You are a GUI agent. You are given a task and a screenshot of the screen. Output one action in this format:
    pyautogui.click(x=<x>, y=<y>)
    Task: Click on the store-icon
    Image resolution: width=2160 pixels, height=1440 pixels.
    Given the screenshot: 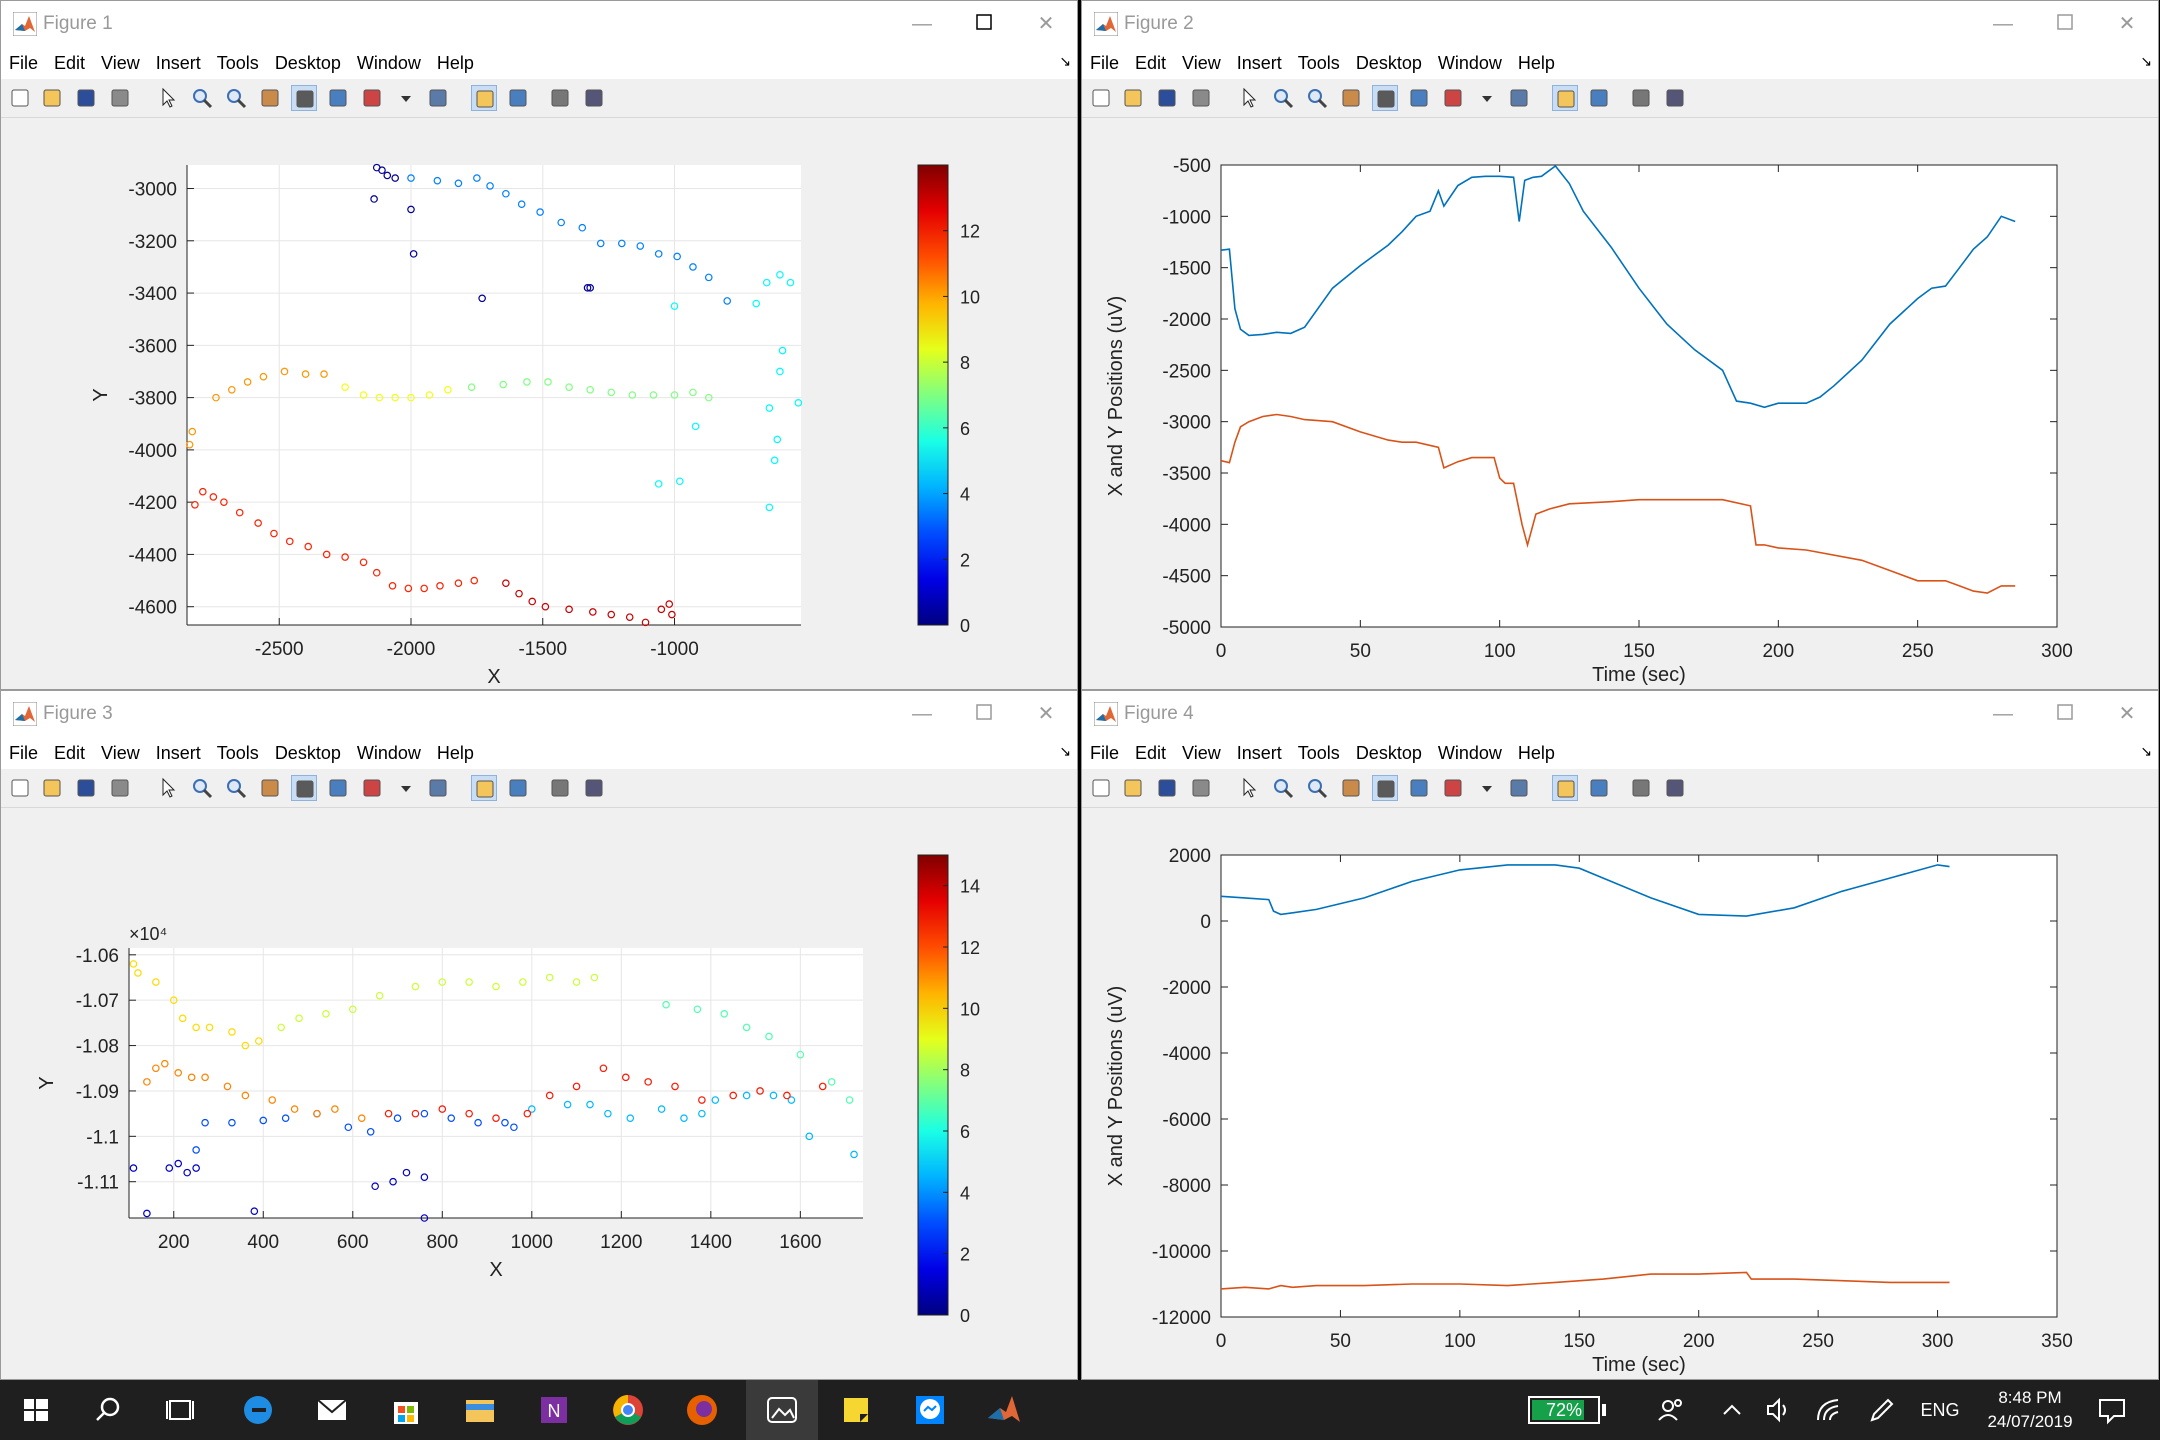 What is the action you would take?
    pyautogui.click(x=406, y=1410)
    